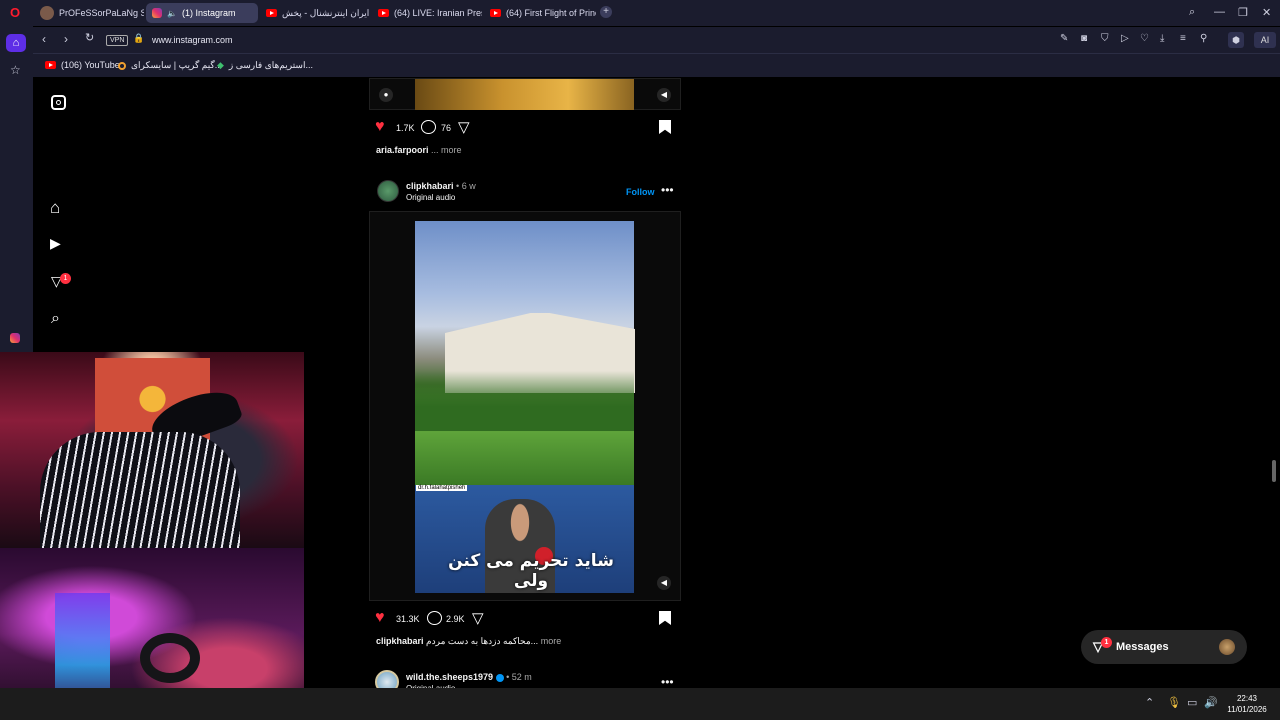 The width and height of the screenshot is (1280, 720). Describe the element at coordinates (15, 70) in the screenshot. I see `star-icon: ☆` at that location.